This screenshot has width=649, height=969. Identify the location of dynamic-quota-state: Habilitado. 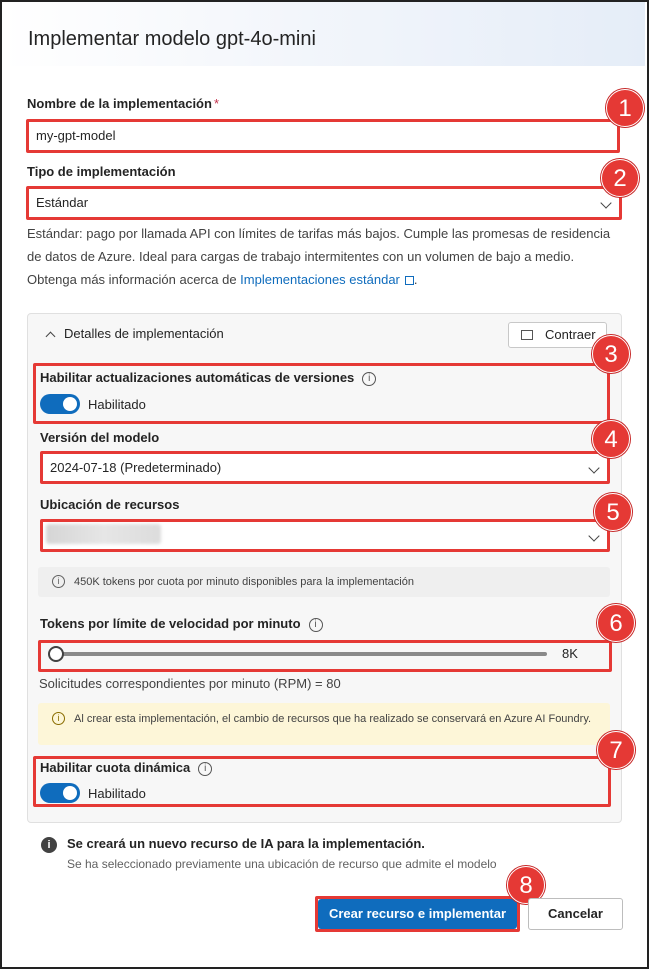
(117, 793).